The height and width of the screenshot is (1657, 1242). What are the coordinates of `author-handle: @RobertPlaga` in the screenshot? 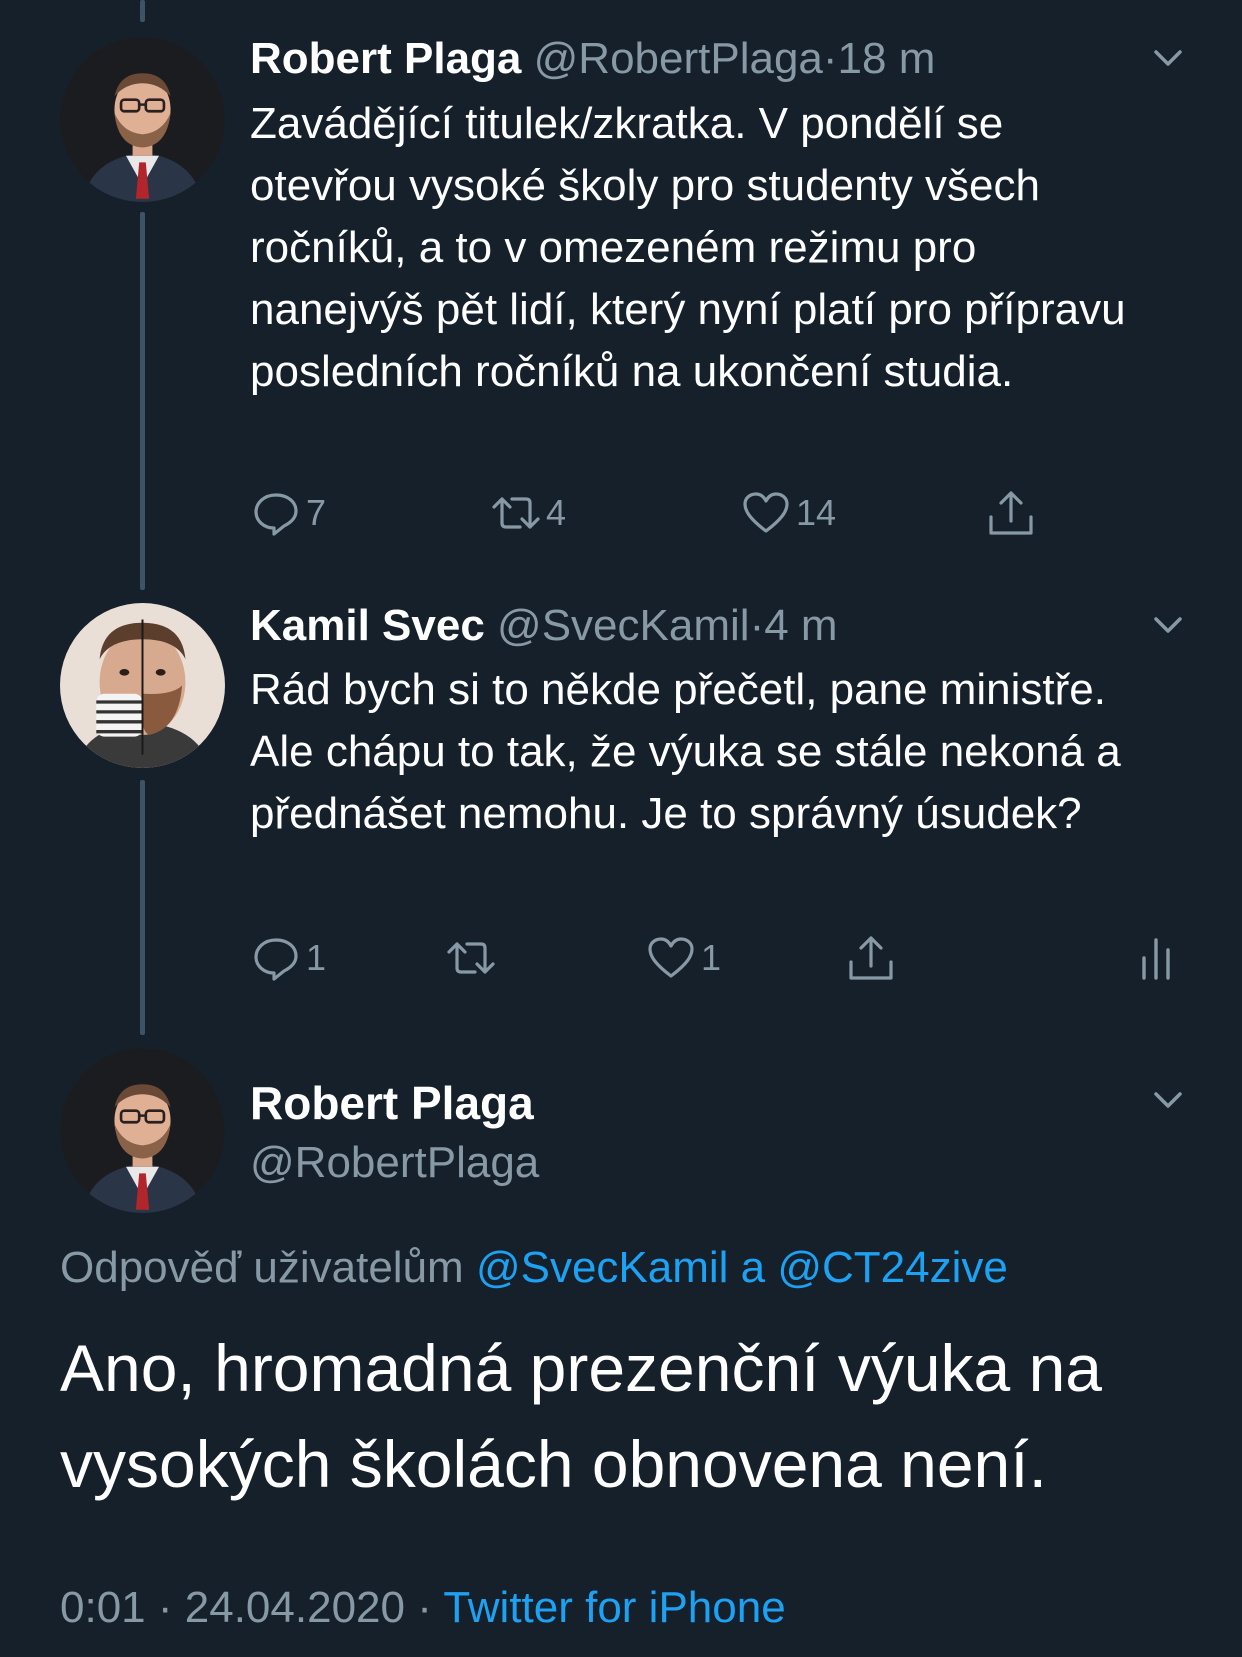 It's located at (678, 58).